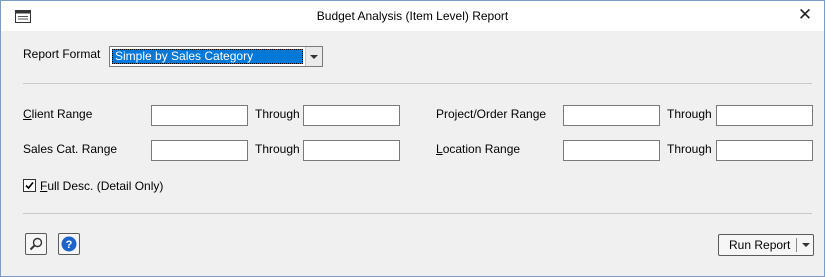  I want to click on full-desc-label: Full Desc. (Detail Only), so click(101, 186).